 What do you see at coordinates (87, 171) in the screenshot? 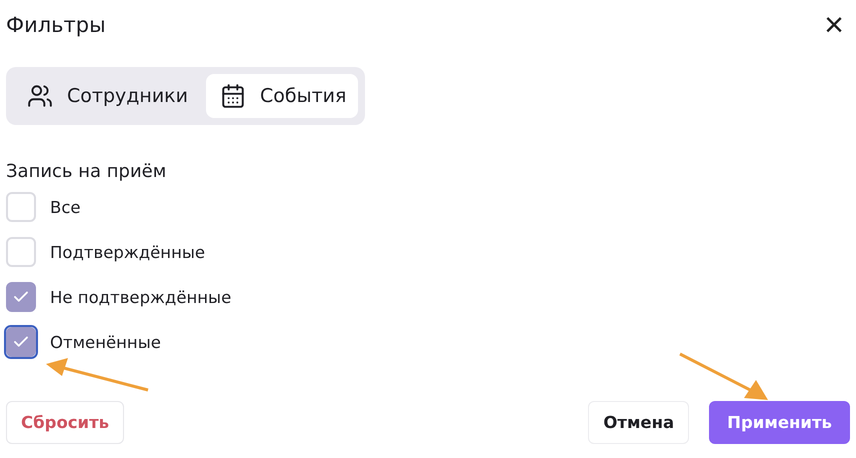
I see `section-title: Запись на приём` at bounding box center [87, 171].